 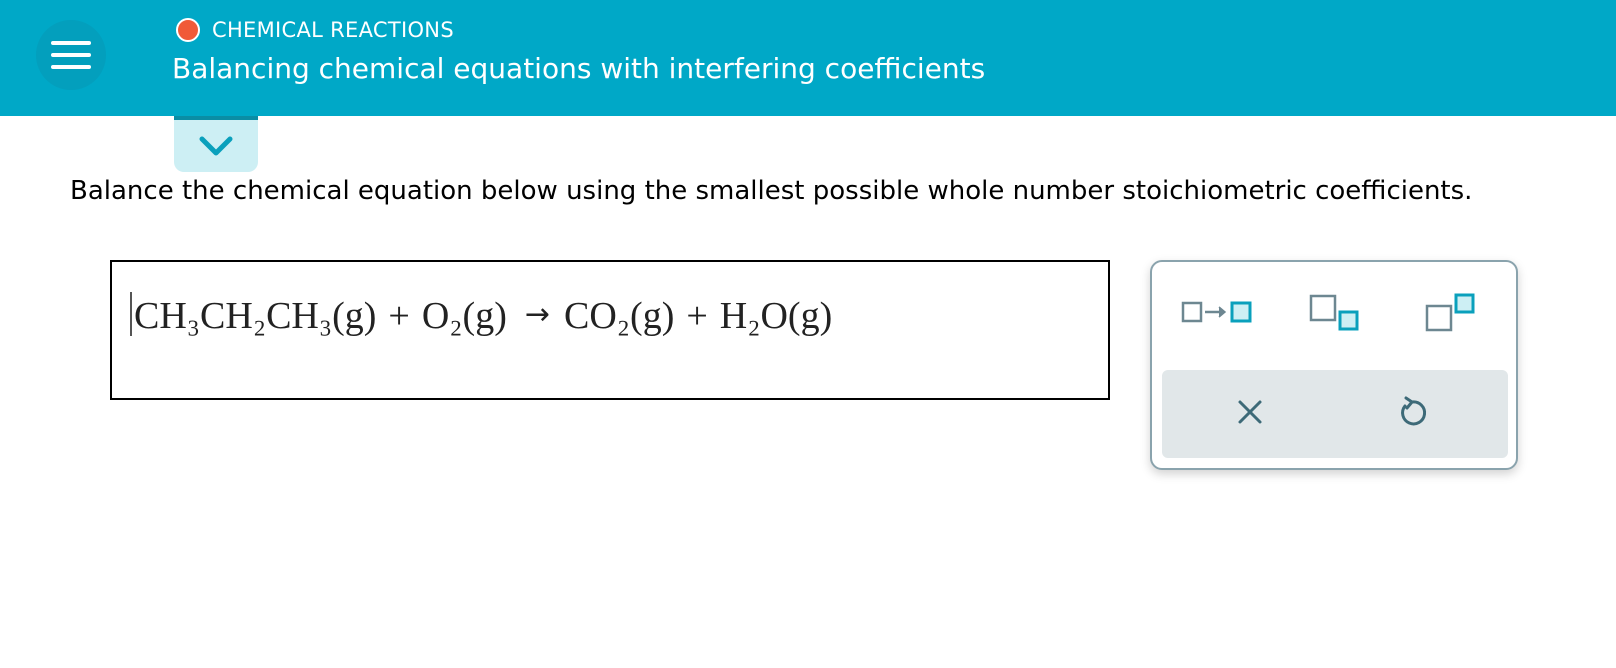 What do you see at coordinates (619, 316) in the screenshot?
I see `product-1: CO₂(g)` at bounding box center [619, 316].